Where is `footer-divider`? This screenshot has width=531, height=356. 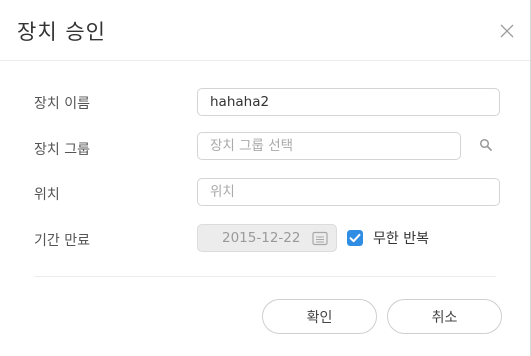 footer-divider is located at coordinates (265, 276).